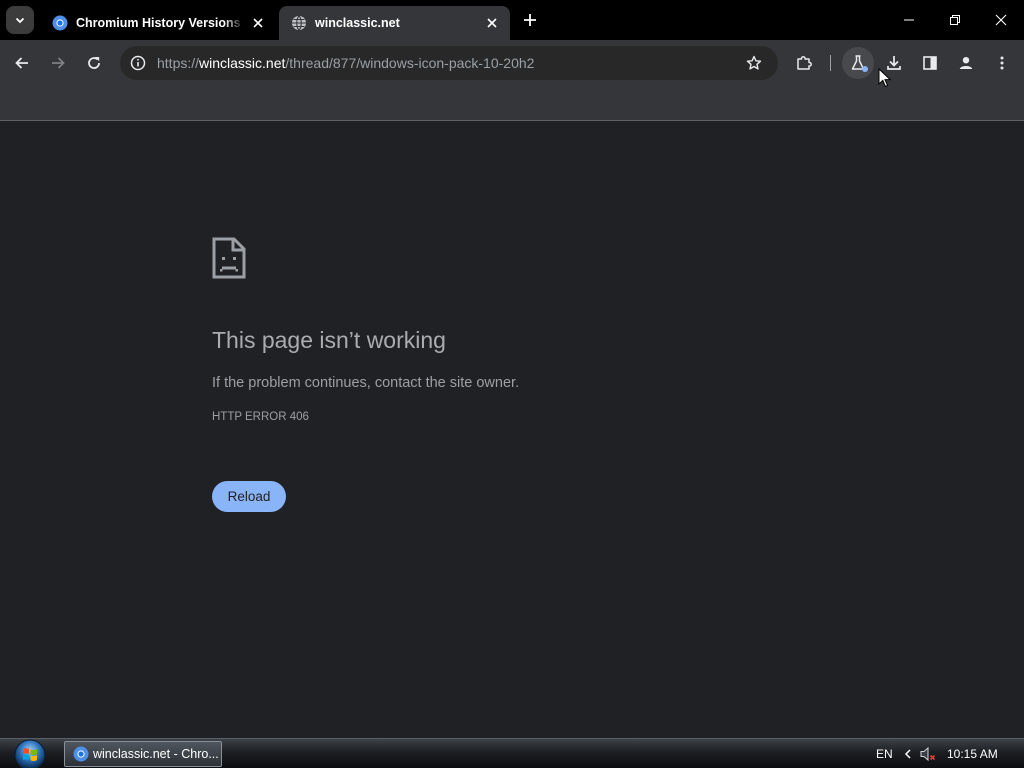 This screenshot has height=768, width=1024. I want to click on toolbar-divider, so click(830, 63).